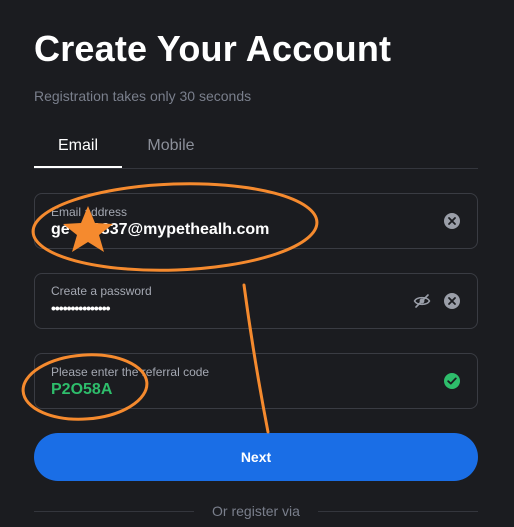  What do you see at coordinates (256, 381) in the screenshot?
I see `referral-code-field: Please enter the referral code P2O58A` at bounding box center [256, 381].